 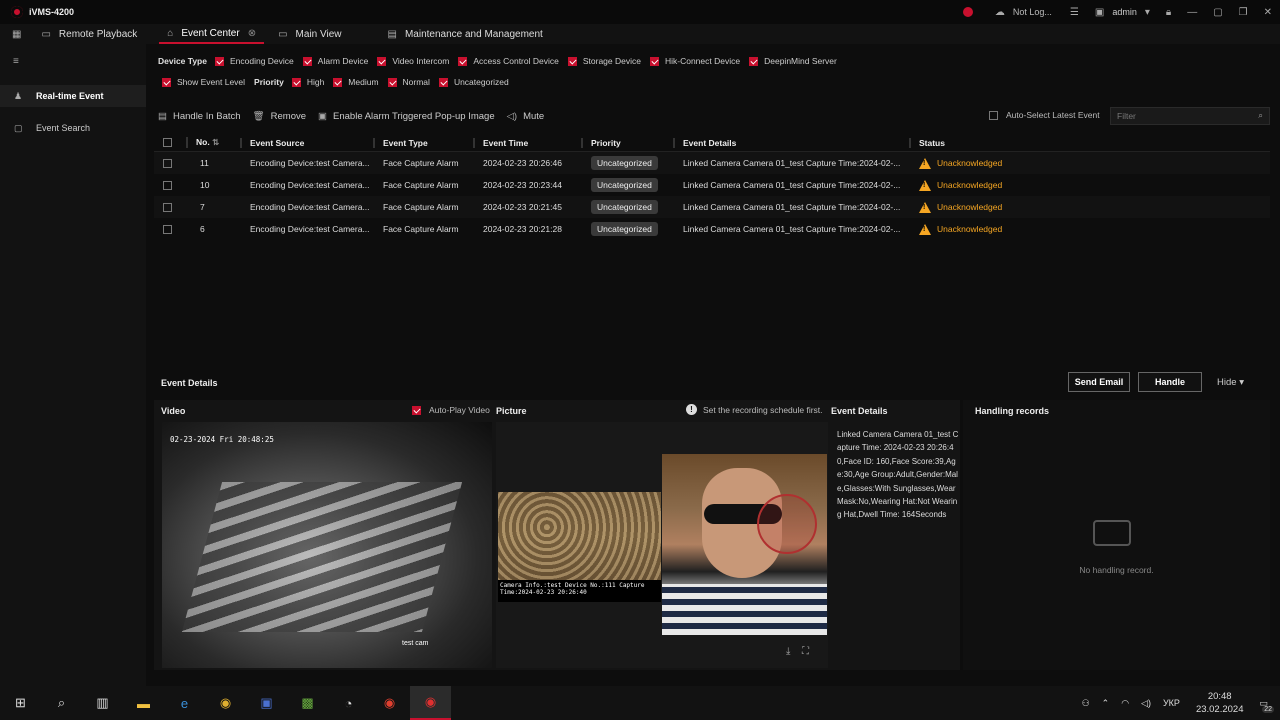 What do you see at coordinates (744, 544) in the screenshot?
I see `face-snapshot` at bounding box center [744, 544].